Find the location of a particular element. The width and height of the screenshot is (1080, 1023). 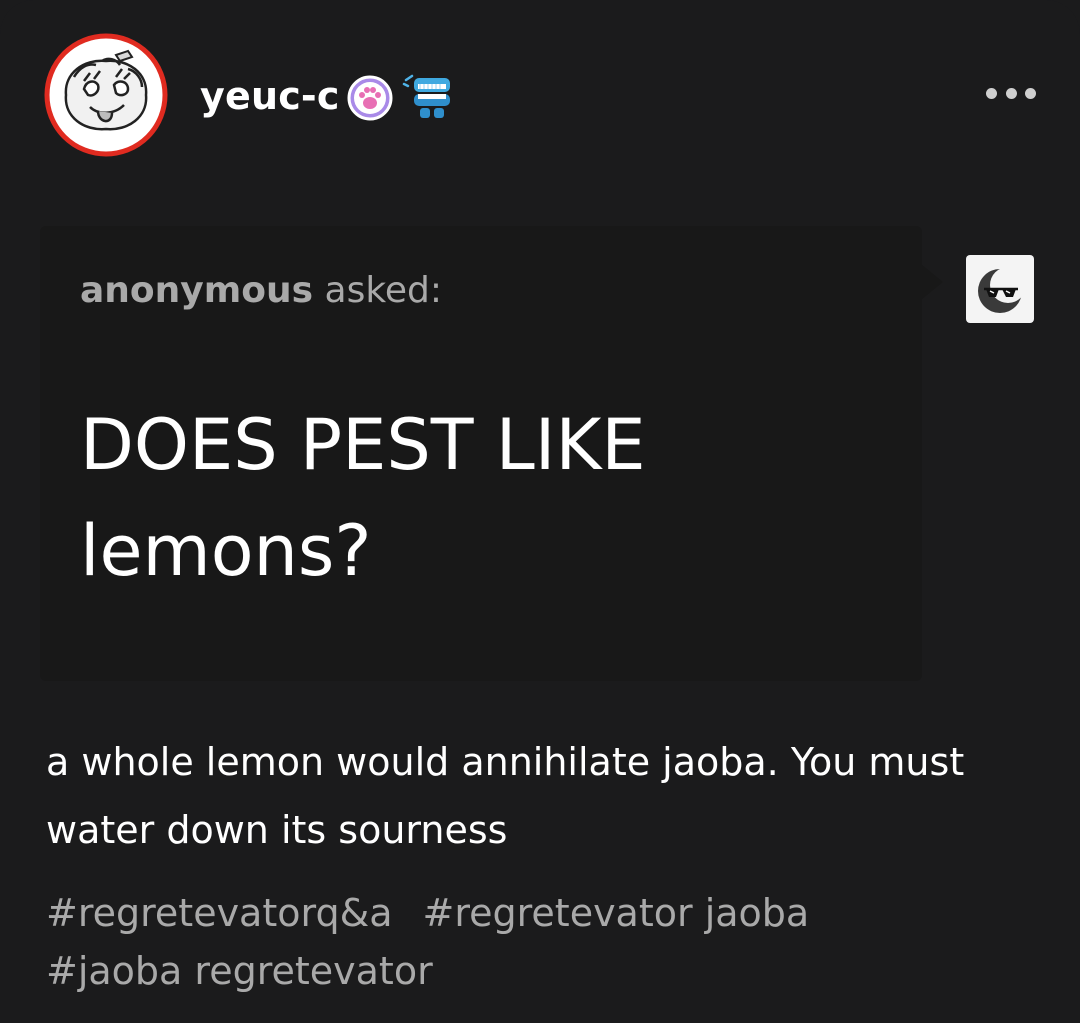

tag: #regretevator jaoba is located at coordinates (616, 913).